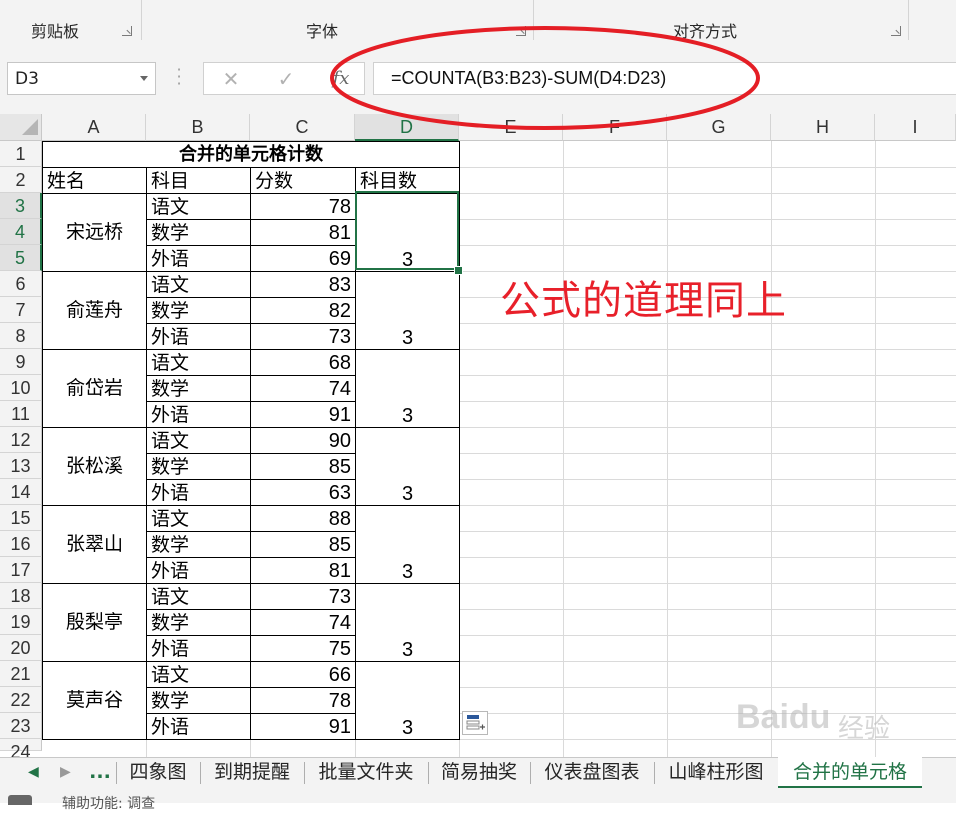  What do you see at coordinates (21, 284) in the screenshot?
I see `row-header-6: 6` at bounding box center [21, 284].